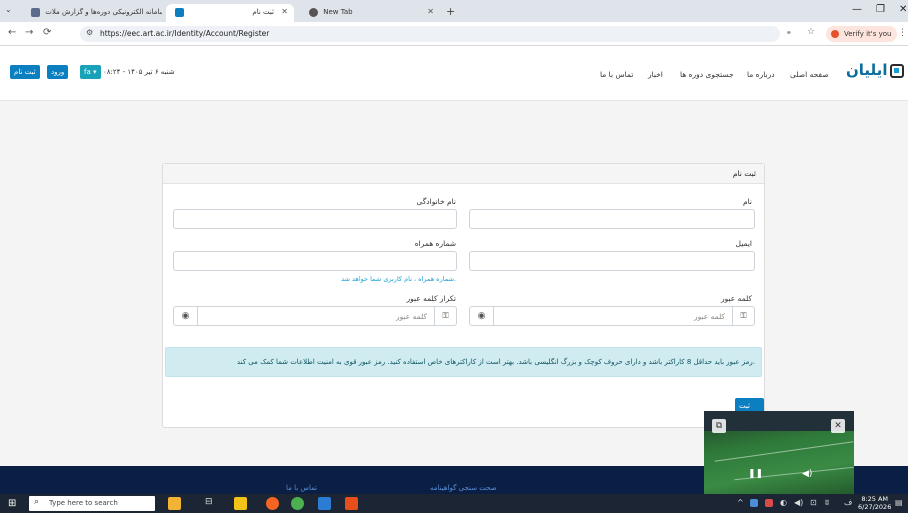 The width and height of the screenshot is (908, 513). What do you see at coordinates (835, 34) in the screenshot?
I see `profile-avatar-icon` at bounding box center [835, 34].